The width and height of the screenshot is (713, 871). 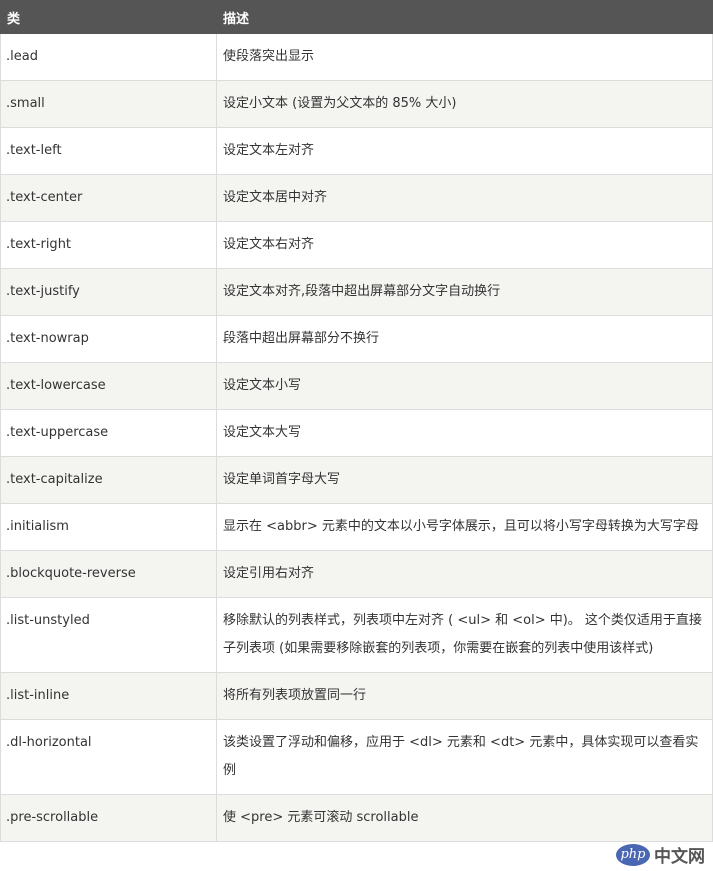 I want to click on description-cell: 设定文本居中对齐, so click(x=464, y=198).